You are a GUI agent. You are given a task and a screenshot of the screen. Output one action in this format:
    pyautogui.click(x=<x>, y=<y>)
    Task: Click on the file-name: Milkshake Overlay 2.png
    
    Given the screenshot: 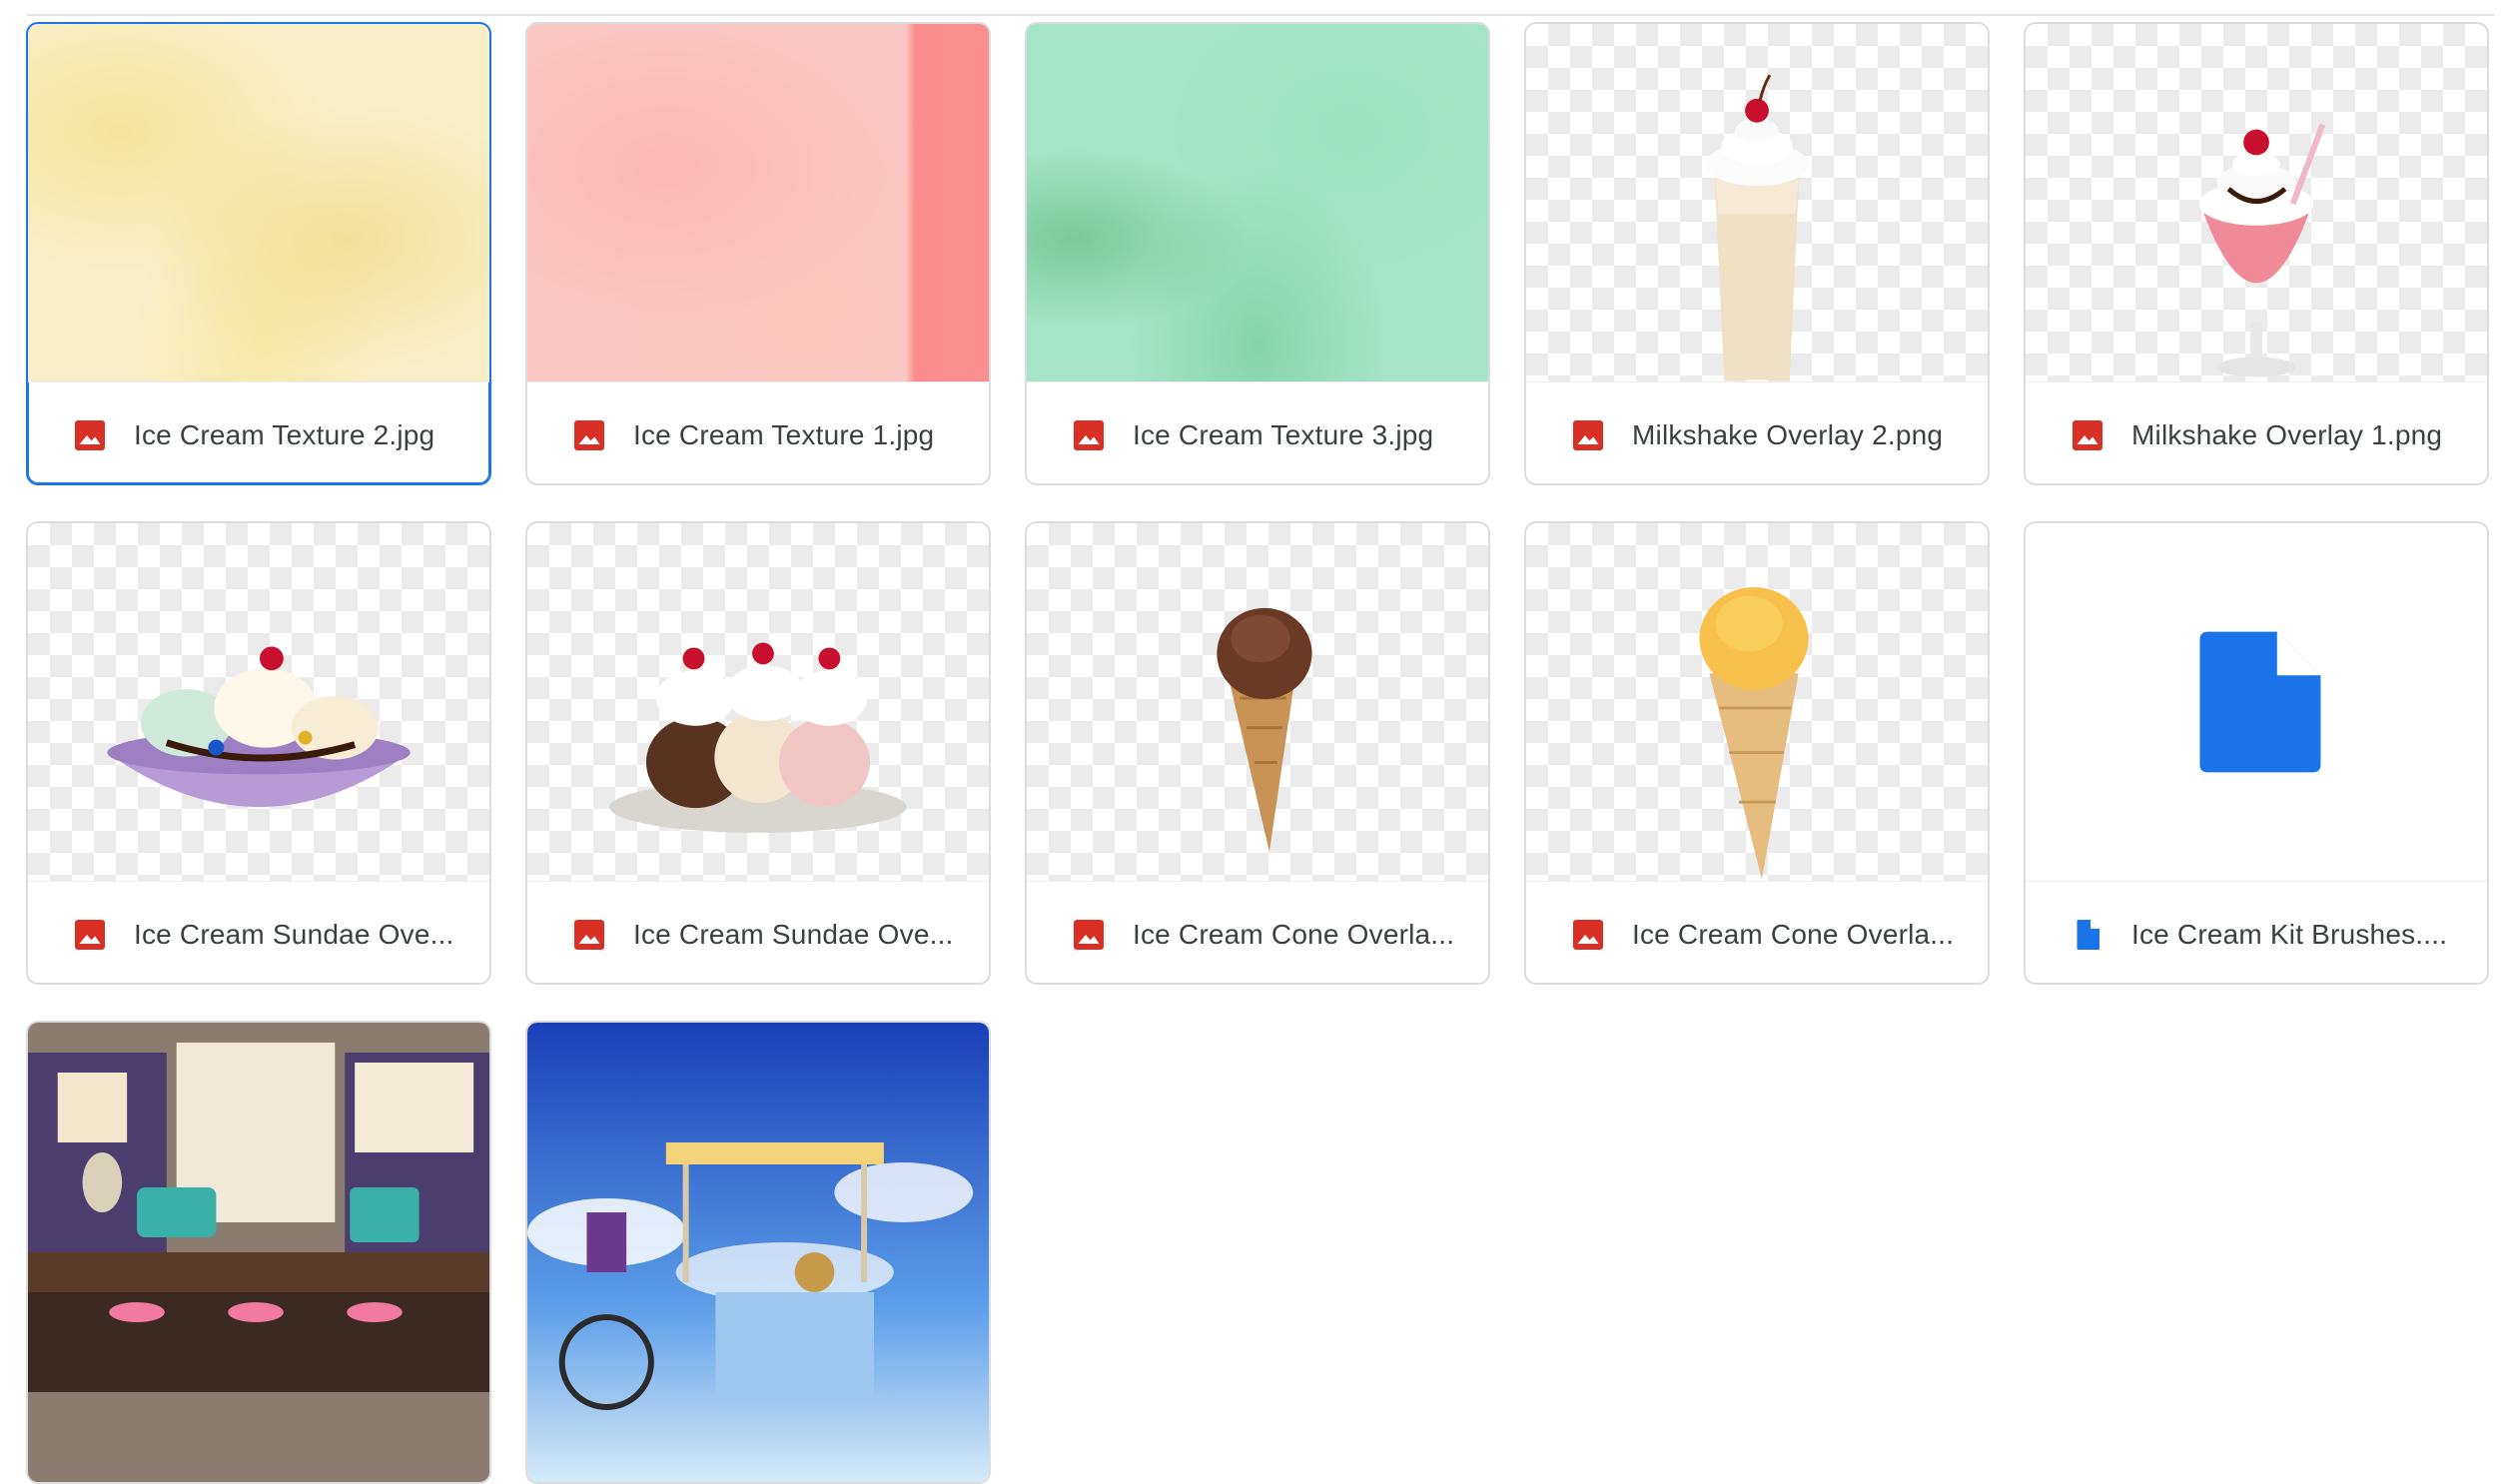 What is the action you would take?
    pyautogui.click(x=1788, y=434)
    